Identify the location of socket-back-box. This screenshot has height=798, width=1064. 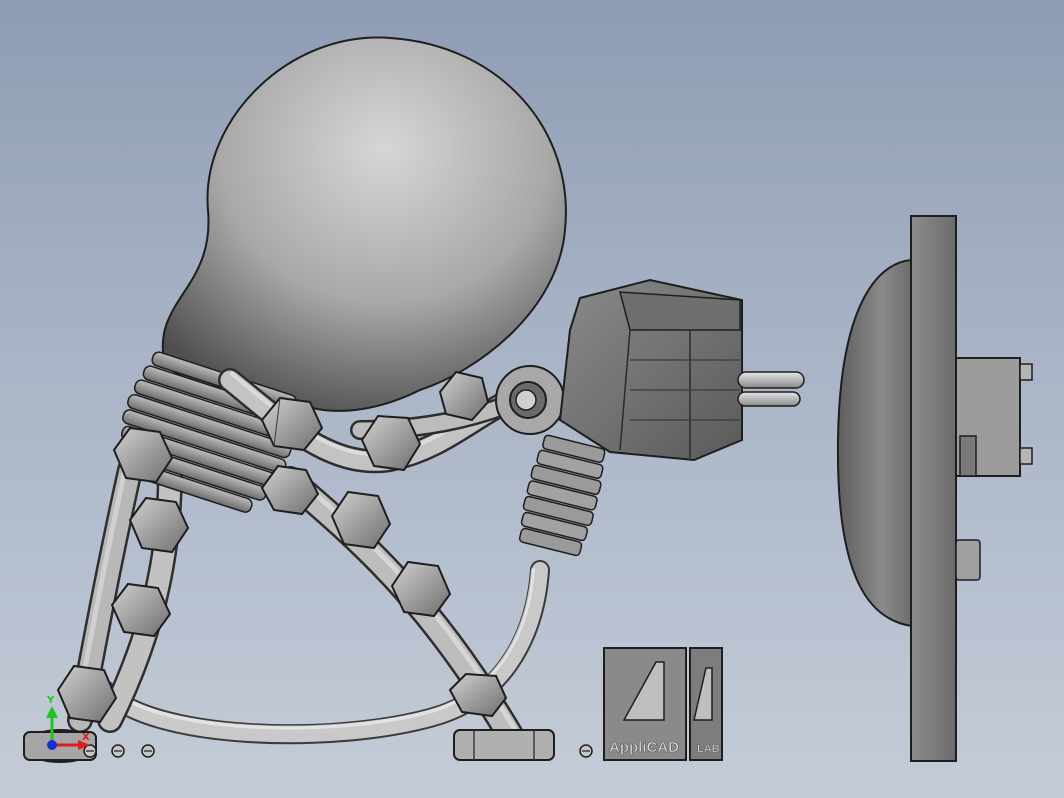
(988, 417).